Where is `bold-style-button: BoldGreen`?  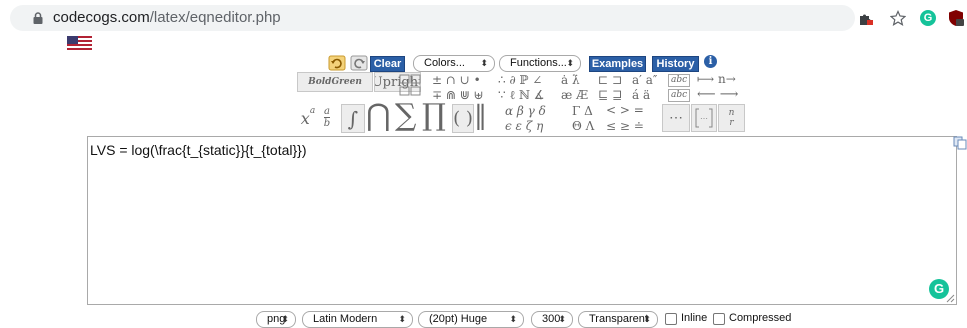 bold-style-button: BoldGreen is located at coordinates (335, 82).